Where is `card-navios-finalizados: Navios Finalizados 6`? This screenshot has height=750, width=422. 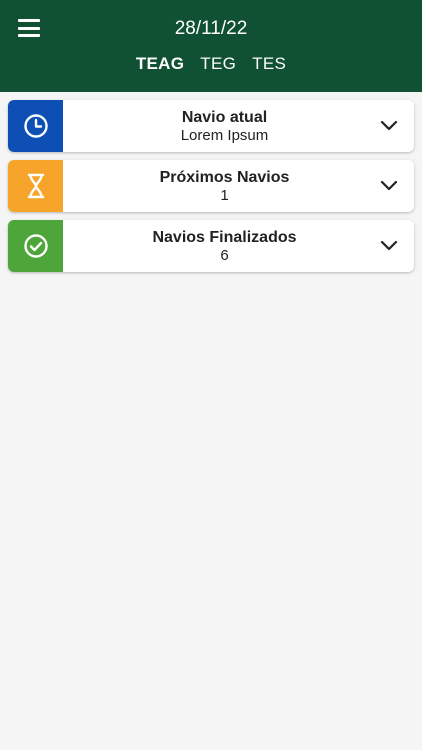
card-navios-finalizados: Navios Finalizados 6 is located at coordinates (211, 246).